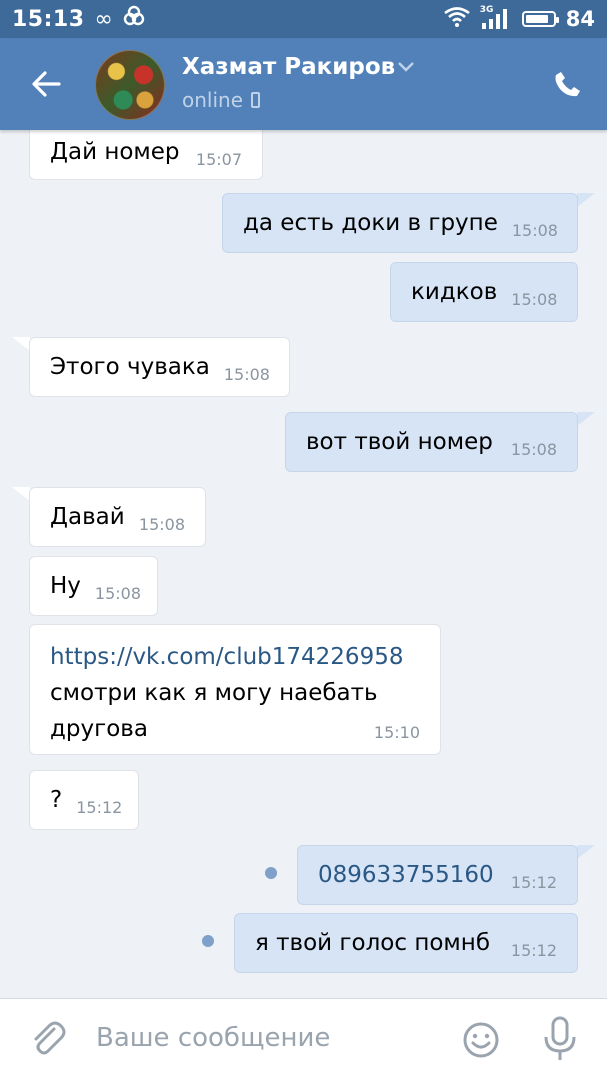  Describe the element at coordinates (134, 19) in the screenshot. I see `link-icon` at that location.